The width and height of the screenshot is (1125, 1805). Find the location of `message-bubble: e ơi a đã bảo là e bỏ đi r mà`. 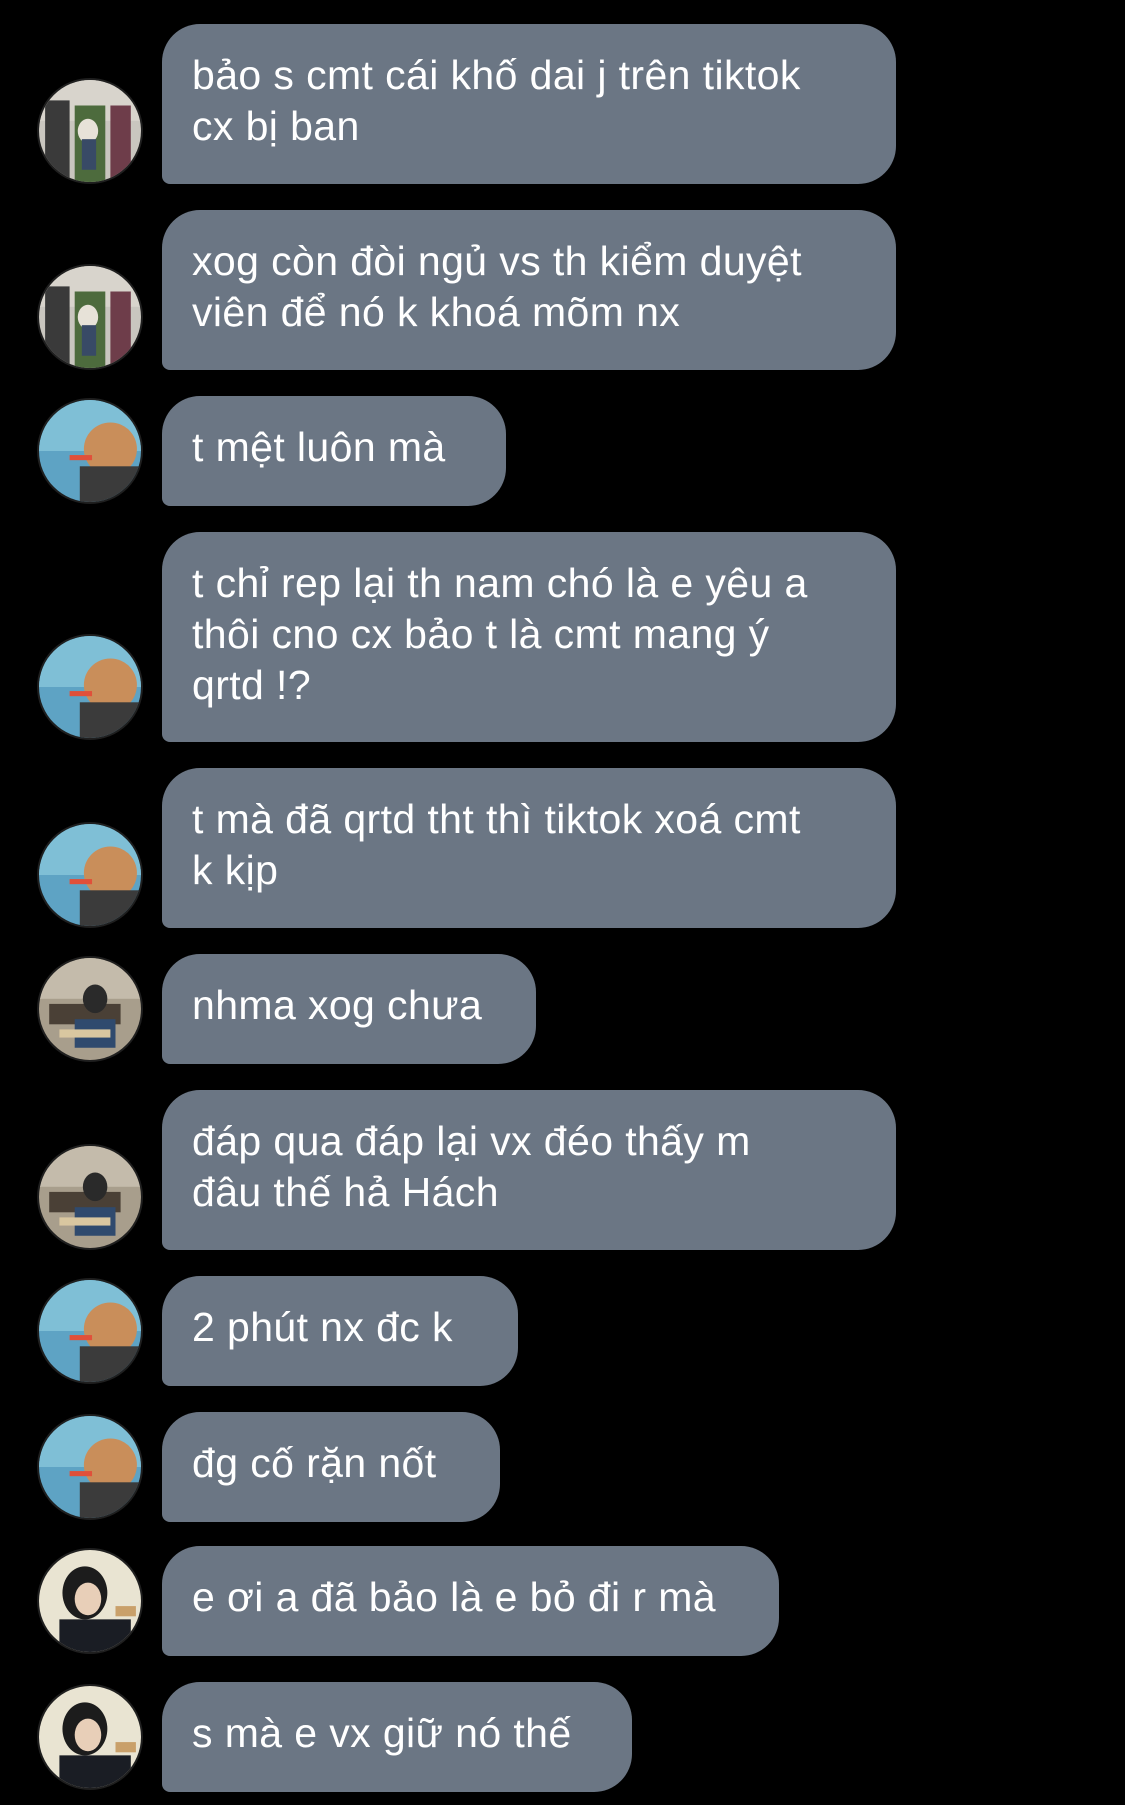

message-bubble: e ơi a đã bảo là e bỏ đi r mà is located at coordinates (470, 1601).